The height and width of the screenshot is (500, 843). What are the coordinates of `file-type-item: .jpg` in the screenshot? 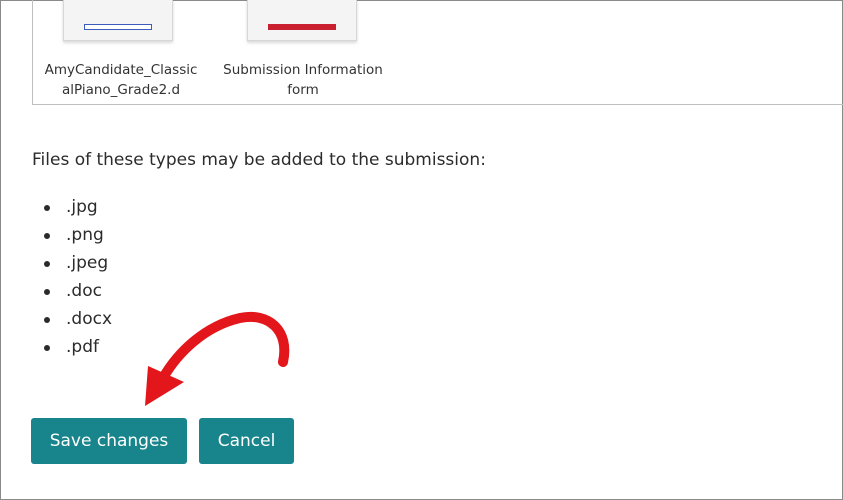 It's located at (78, 210).